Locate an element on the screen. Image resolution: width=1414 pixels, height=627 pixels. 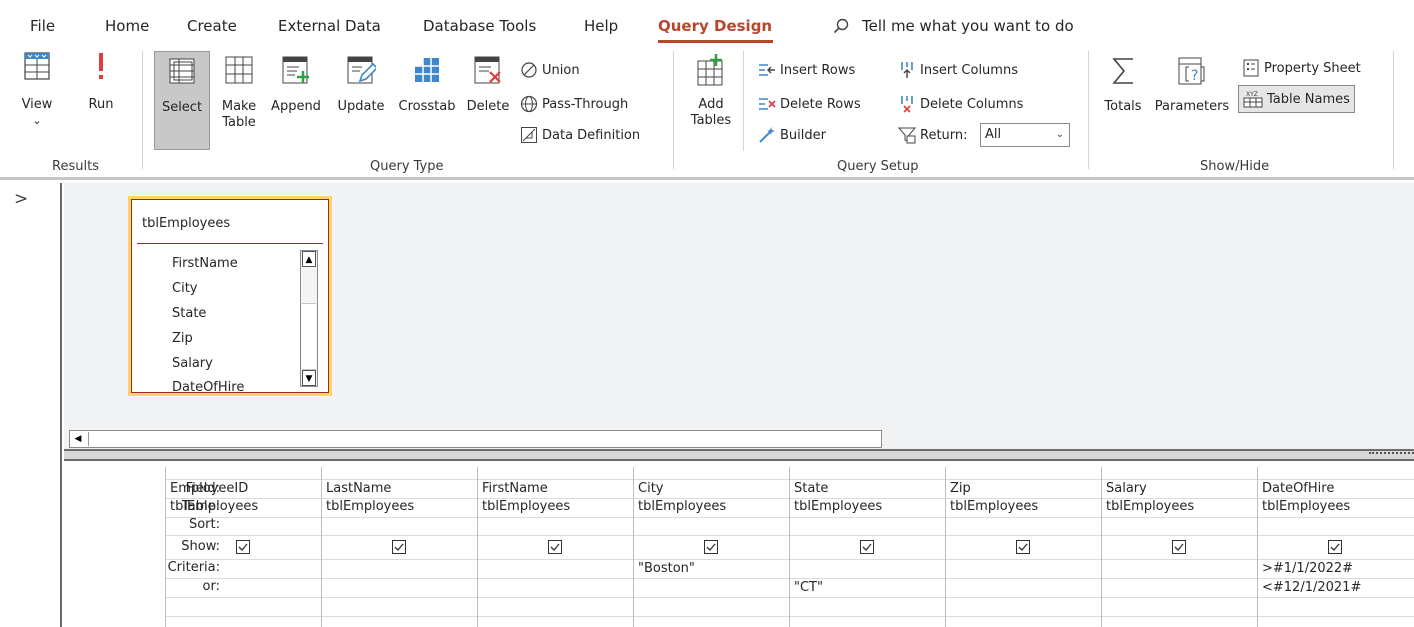
design-pane-horizontal-scrollbar: ◀ is located at coordinates (475, 439).